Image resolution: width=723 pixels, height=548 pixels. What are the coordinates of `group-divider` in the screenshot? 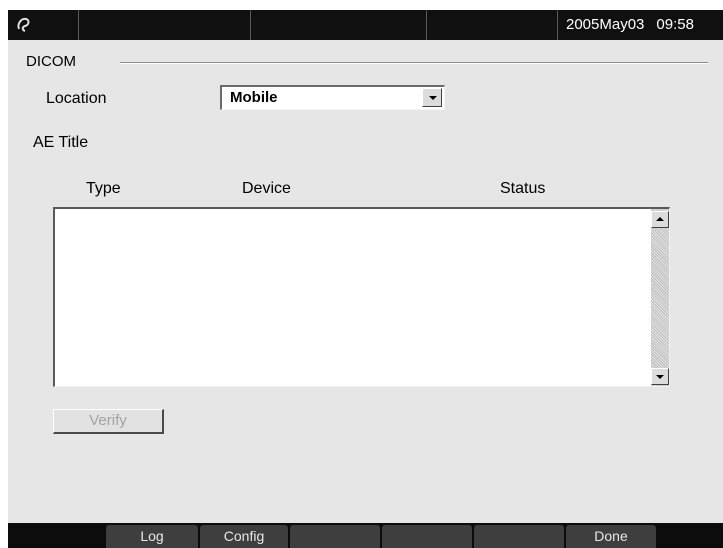 It's located at (414, 63).